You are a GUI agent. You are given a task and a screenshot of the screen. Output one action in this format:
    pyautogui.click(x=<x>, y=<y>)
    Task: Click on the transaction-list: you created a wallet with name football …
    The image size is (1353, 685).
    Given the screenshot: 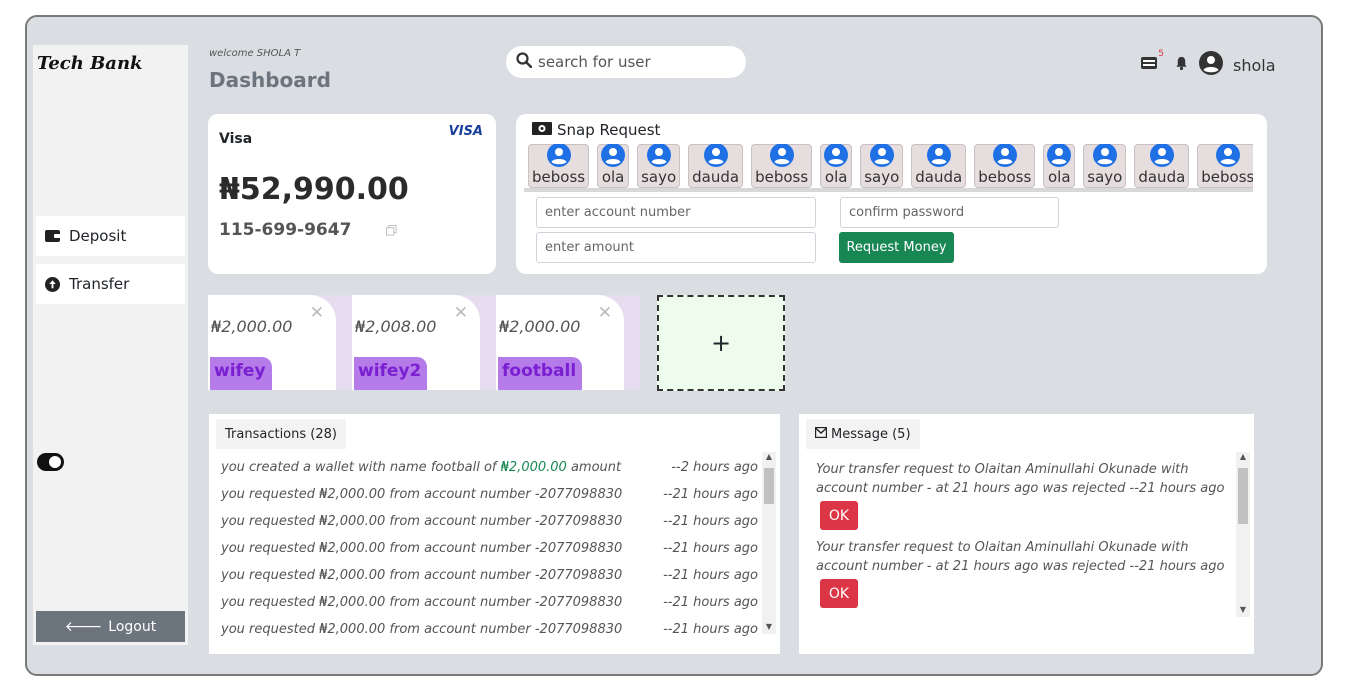 What is the action you would take?
    pyautogui.click(x=489, y=554)
    